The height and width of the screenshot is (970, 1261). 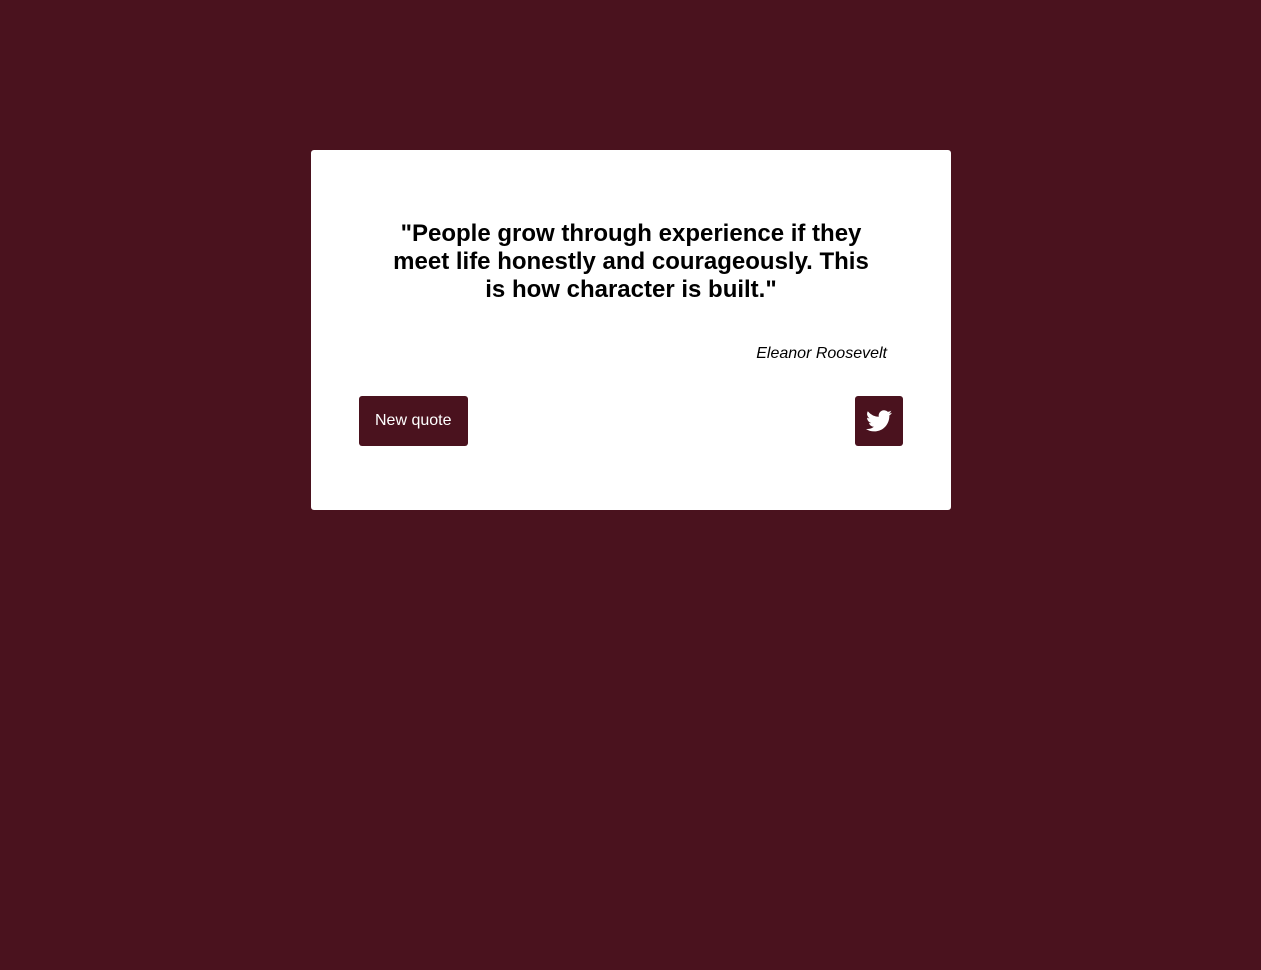 What do you see at coordinates (413, 421) in the screenshot?
I see `new-quote-button: New quote` at bounding box center [413, 421].